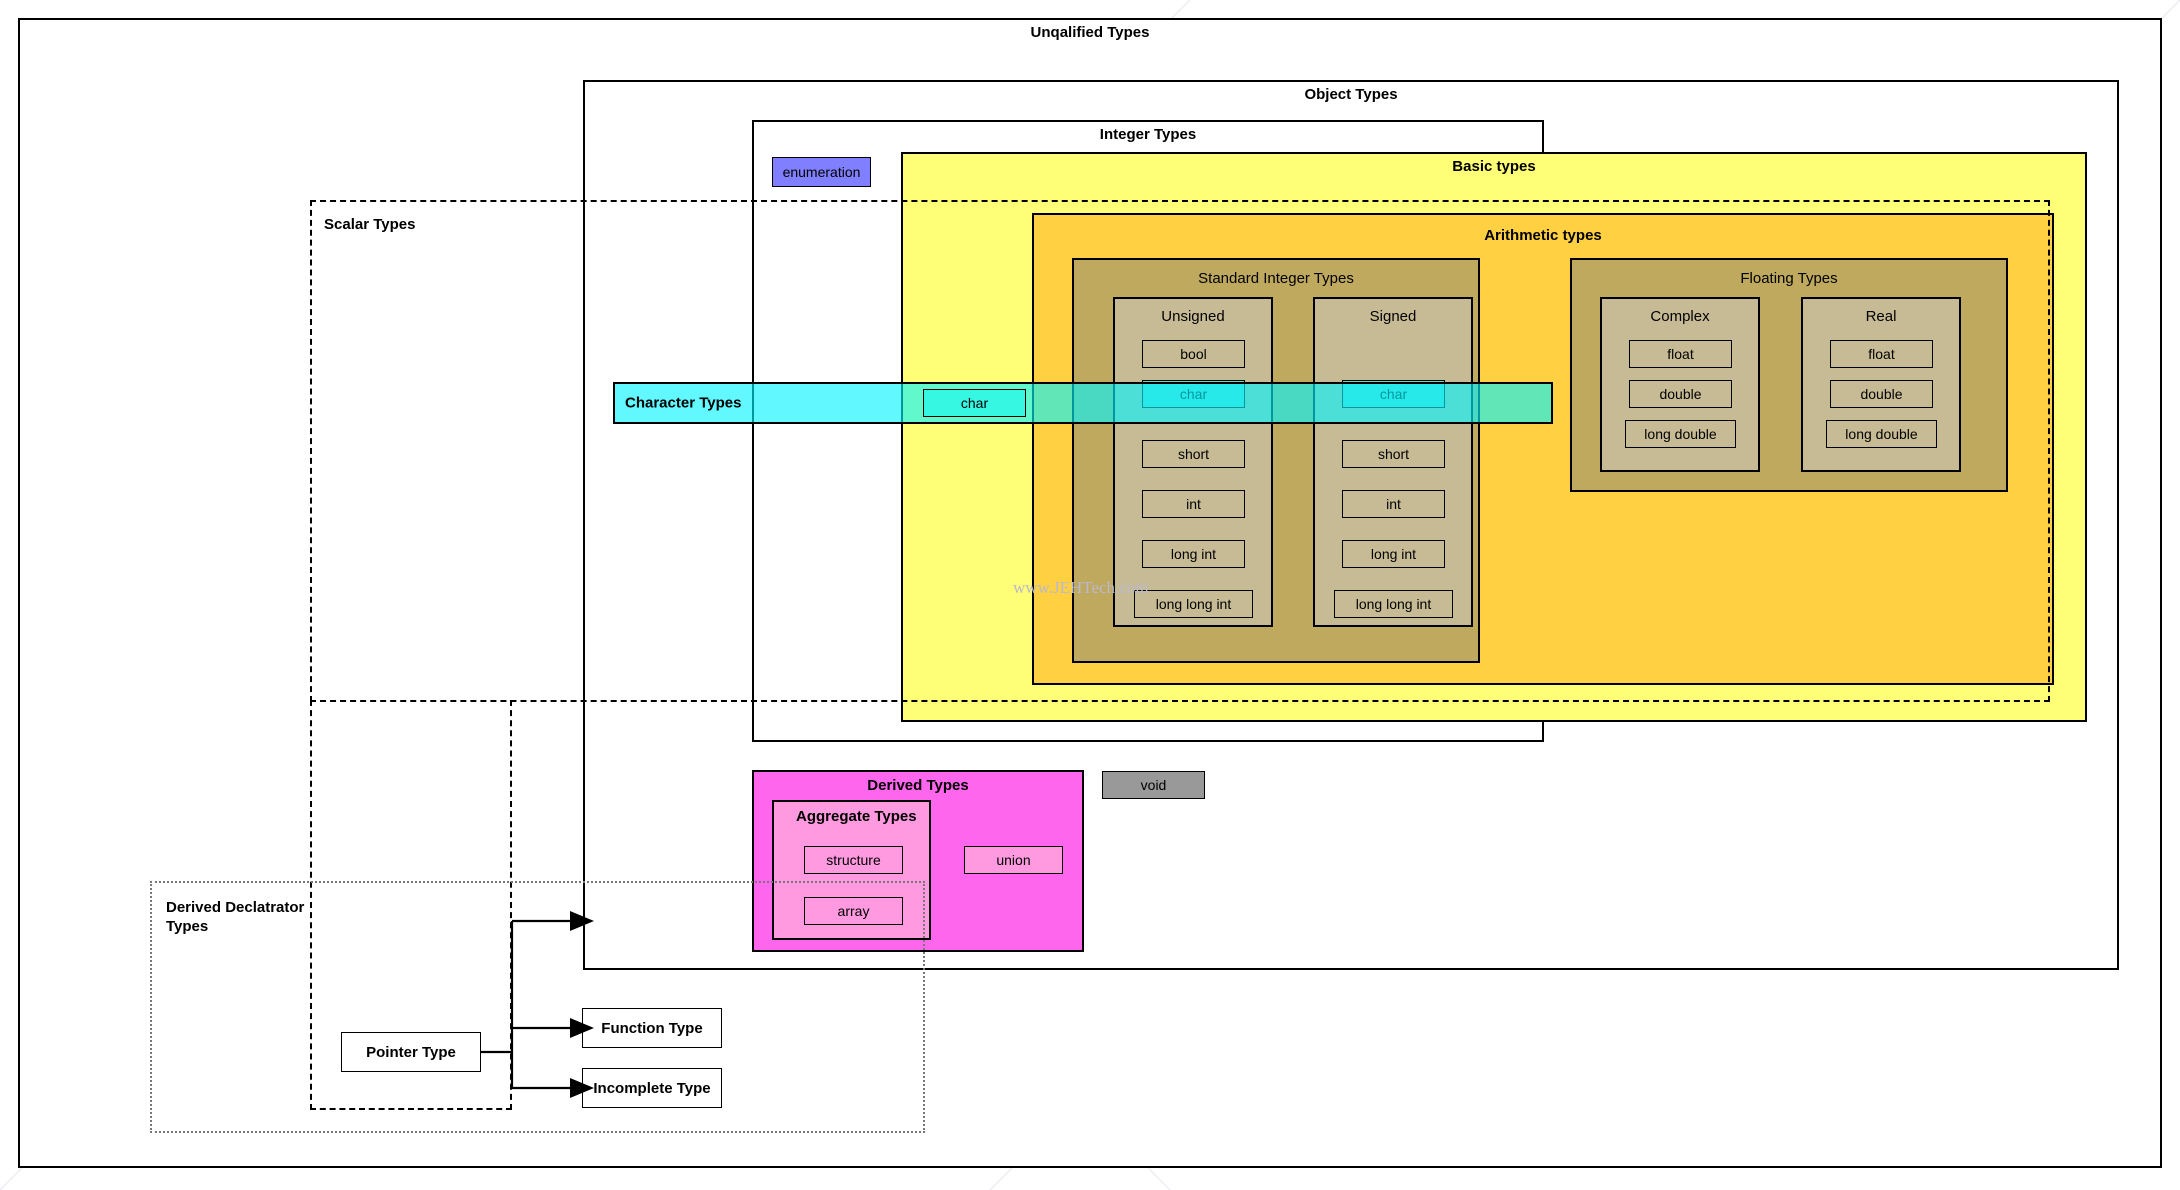 The width and height of the screenshot is (2180, 1190). I want to click on label-scalar-types: Scalar Types, so click(370, 224).